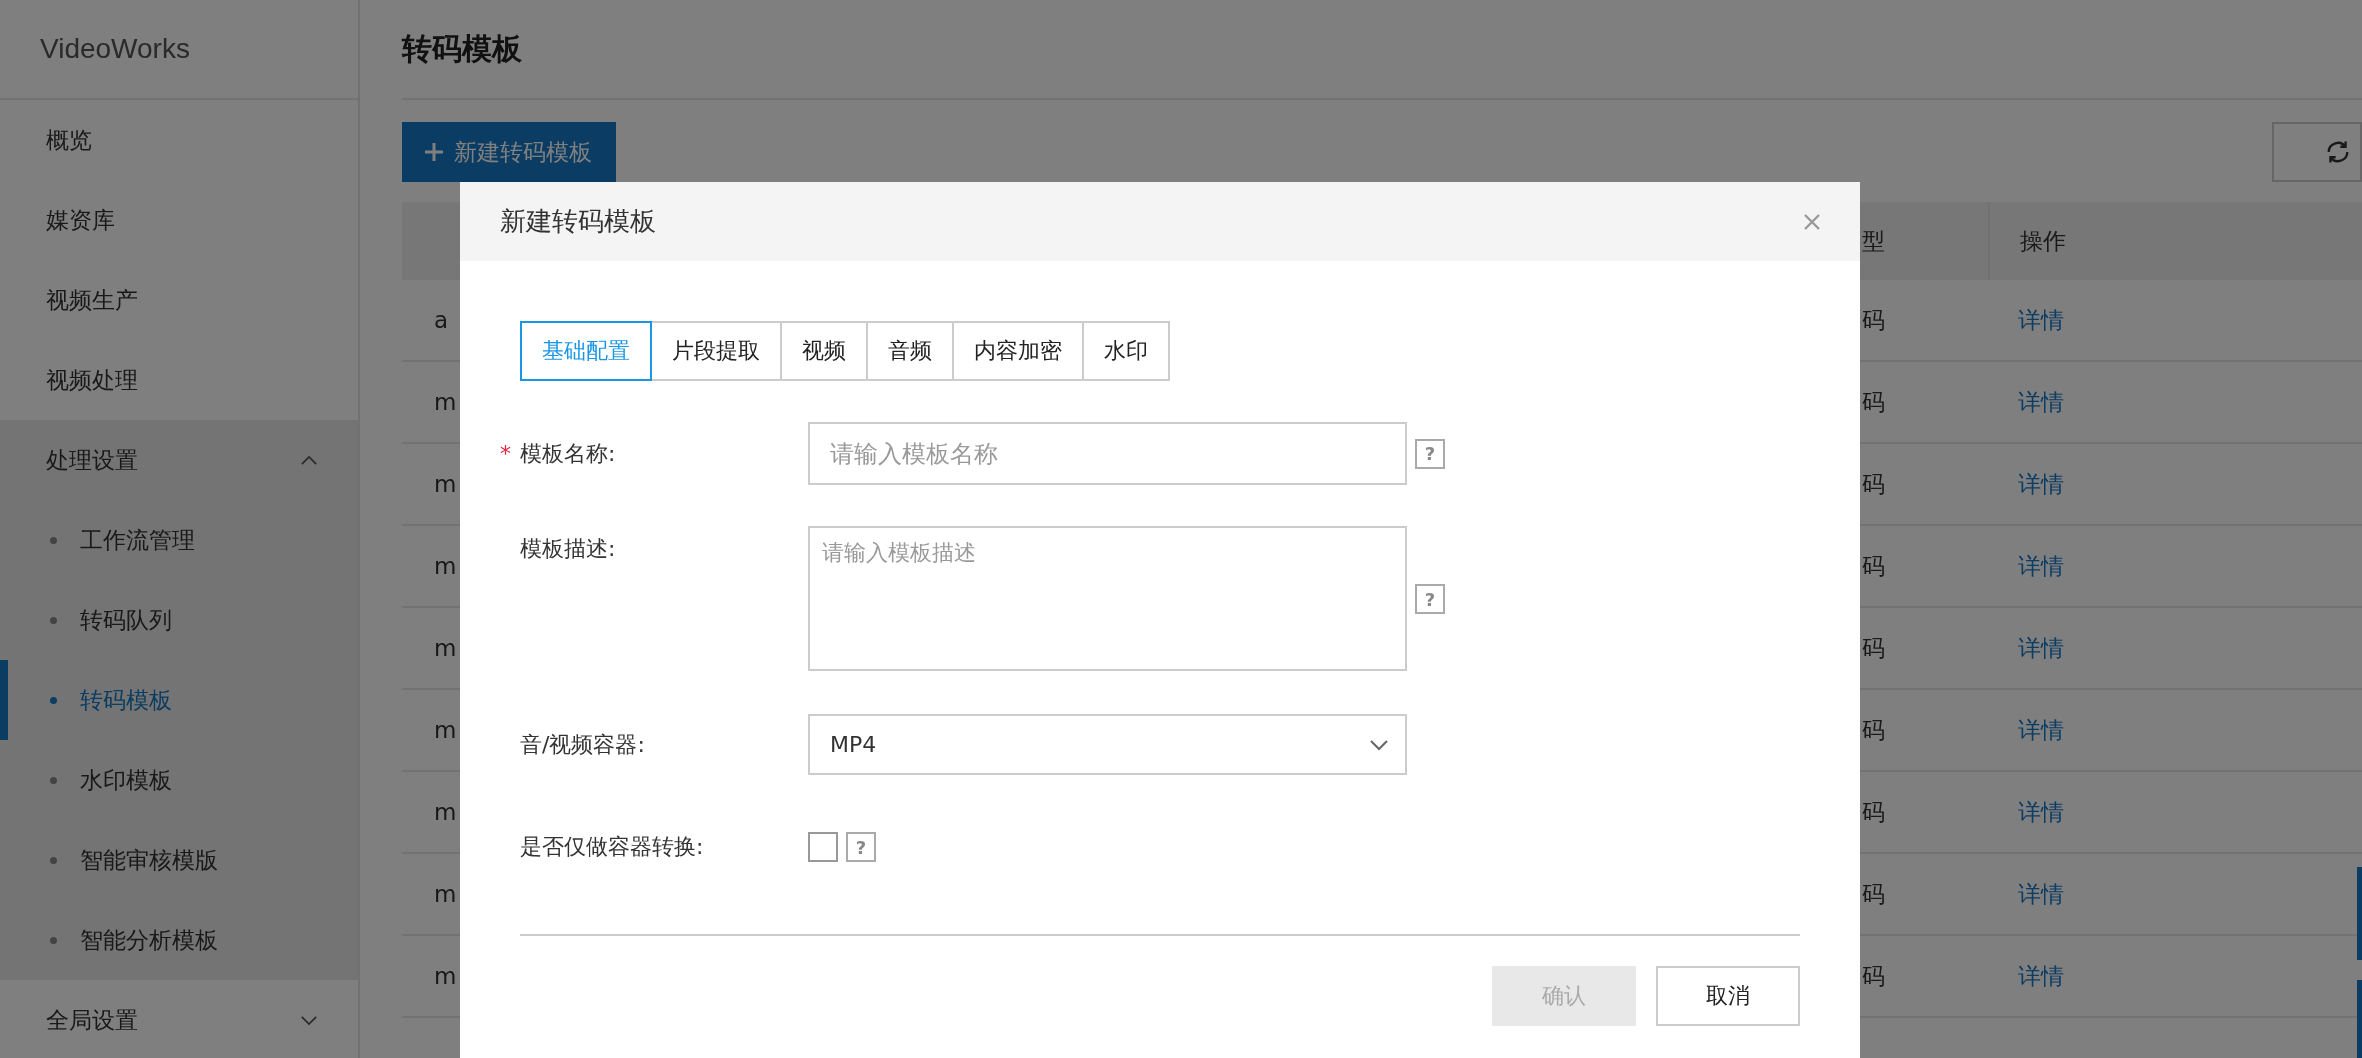 This screenshot has height=1058, width=2362. I want to click on sidebar-subitem: 工作流管理, so click(179, 540).